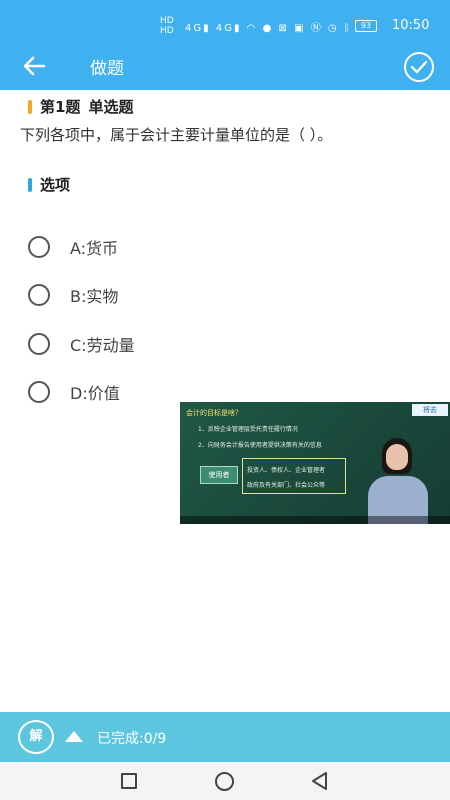 The image size is (450, 800). I want to click on options-accent-bar, so click(30, 184).